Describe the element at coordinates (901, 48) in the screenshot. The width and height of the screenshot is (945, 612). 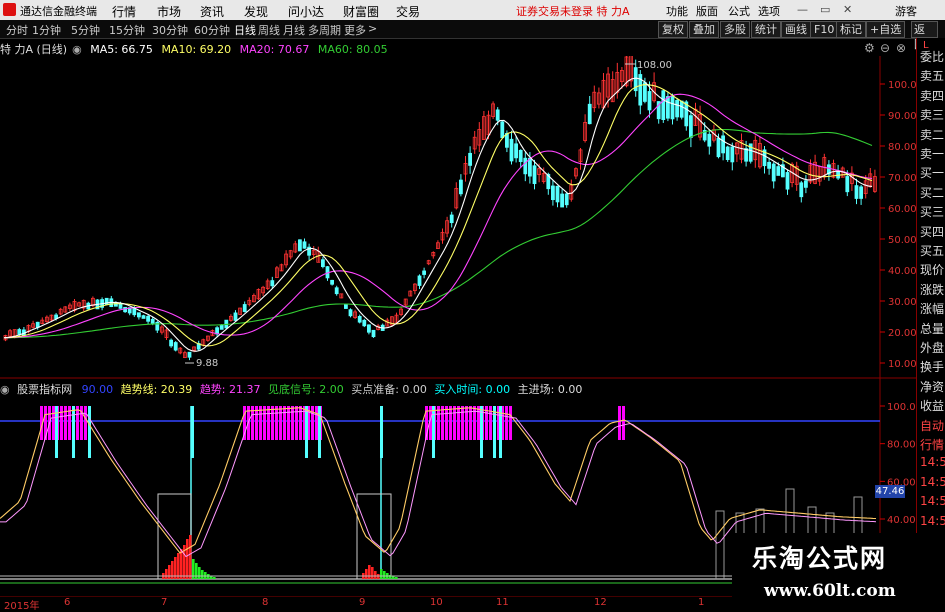
I see `close-panel-icon: ⊗` at that location.